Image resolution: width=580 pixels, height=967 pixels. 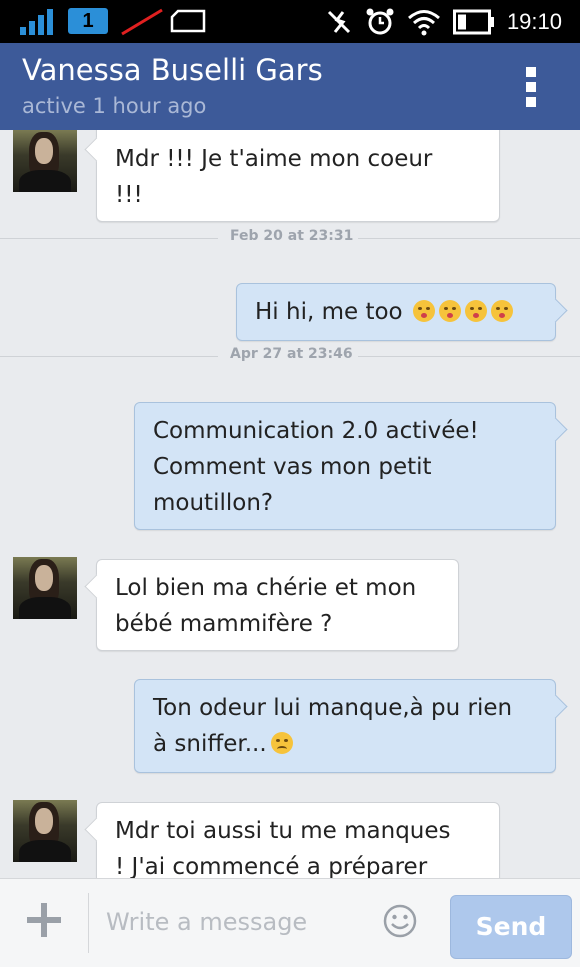 I want to click on wifi-icon, so click(x=423, y=22).